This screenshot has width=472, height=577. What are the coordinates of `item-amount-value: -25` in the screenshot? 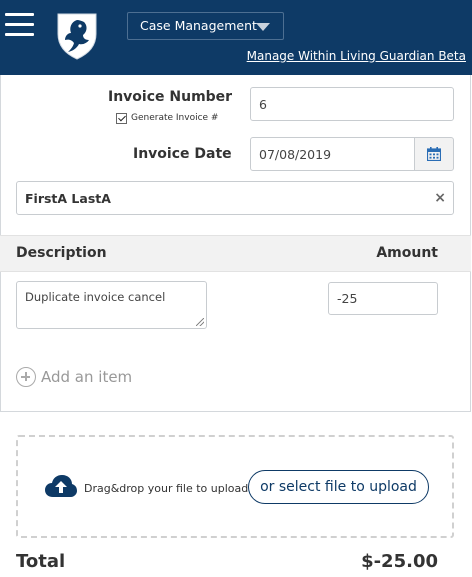 It's located at (347, 298).